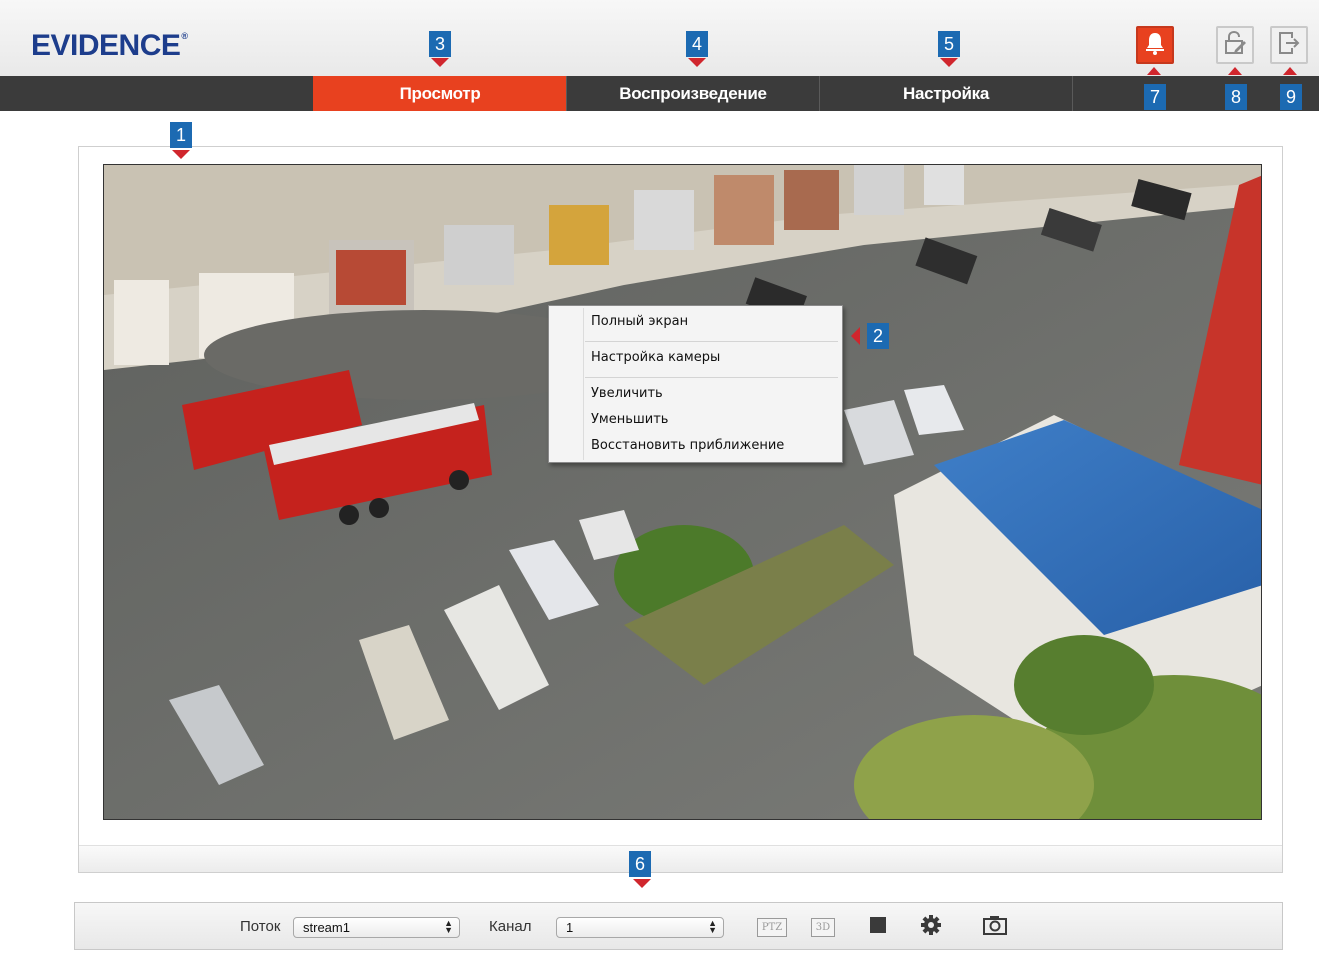 This screenshot has width=1319, height=962. I want to click on channel-select: 1 ▲ ▼, so click(640, 927).